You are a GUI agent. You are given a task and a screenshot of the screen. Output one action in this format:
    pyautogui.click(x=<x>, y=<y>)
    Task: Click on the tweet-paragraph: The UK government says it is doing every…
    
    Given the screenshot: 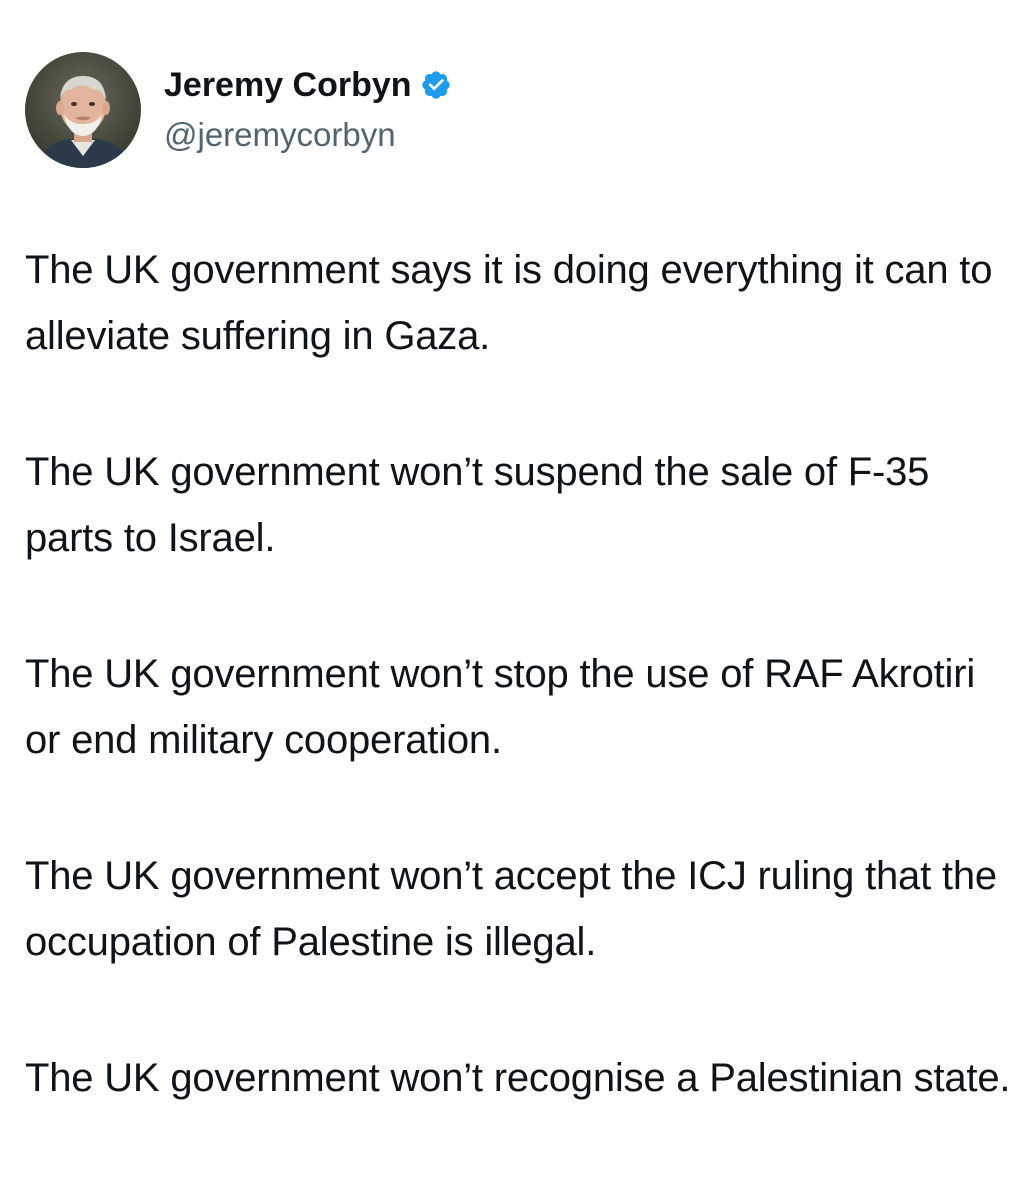 What is the action you would take?
    pyautogui.click(x=509, y=303)
    